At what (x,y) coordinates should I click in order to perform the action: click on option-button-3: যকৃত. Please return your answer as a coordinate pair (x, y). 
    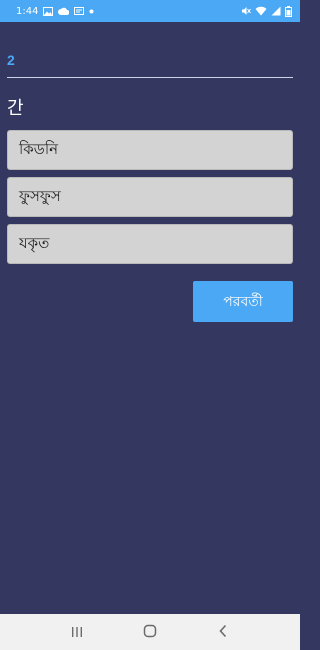
    Looking at the image, I should click on (150, 244).